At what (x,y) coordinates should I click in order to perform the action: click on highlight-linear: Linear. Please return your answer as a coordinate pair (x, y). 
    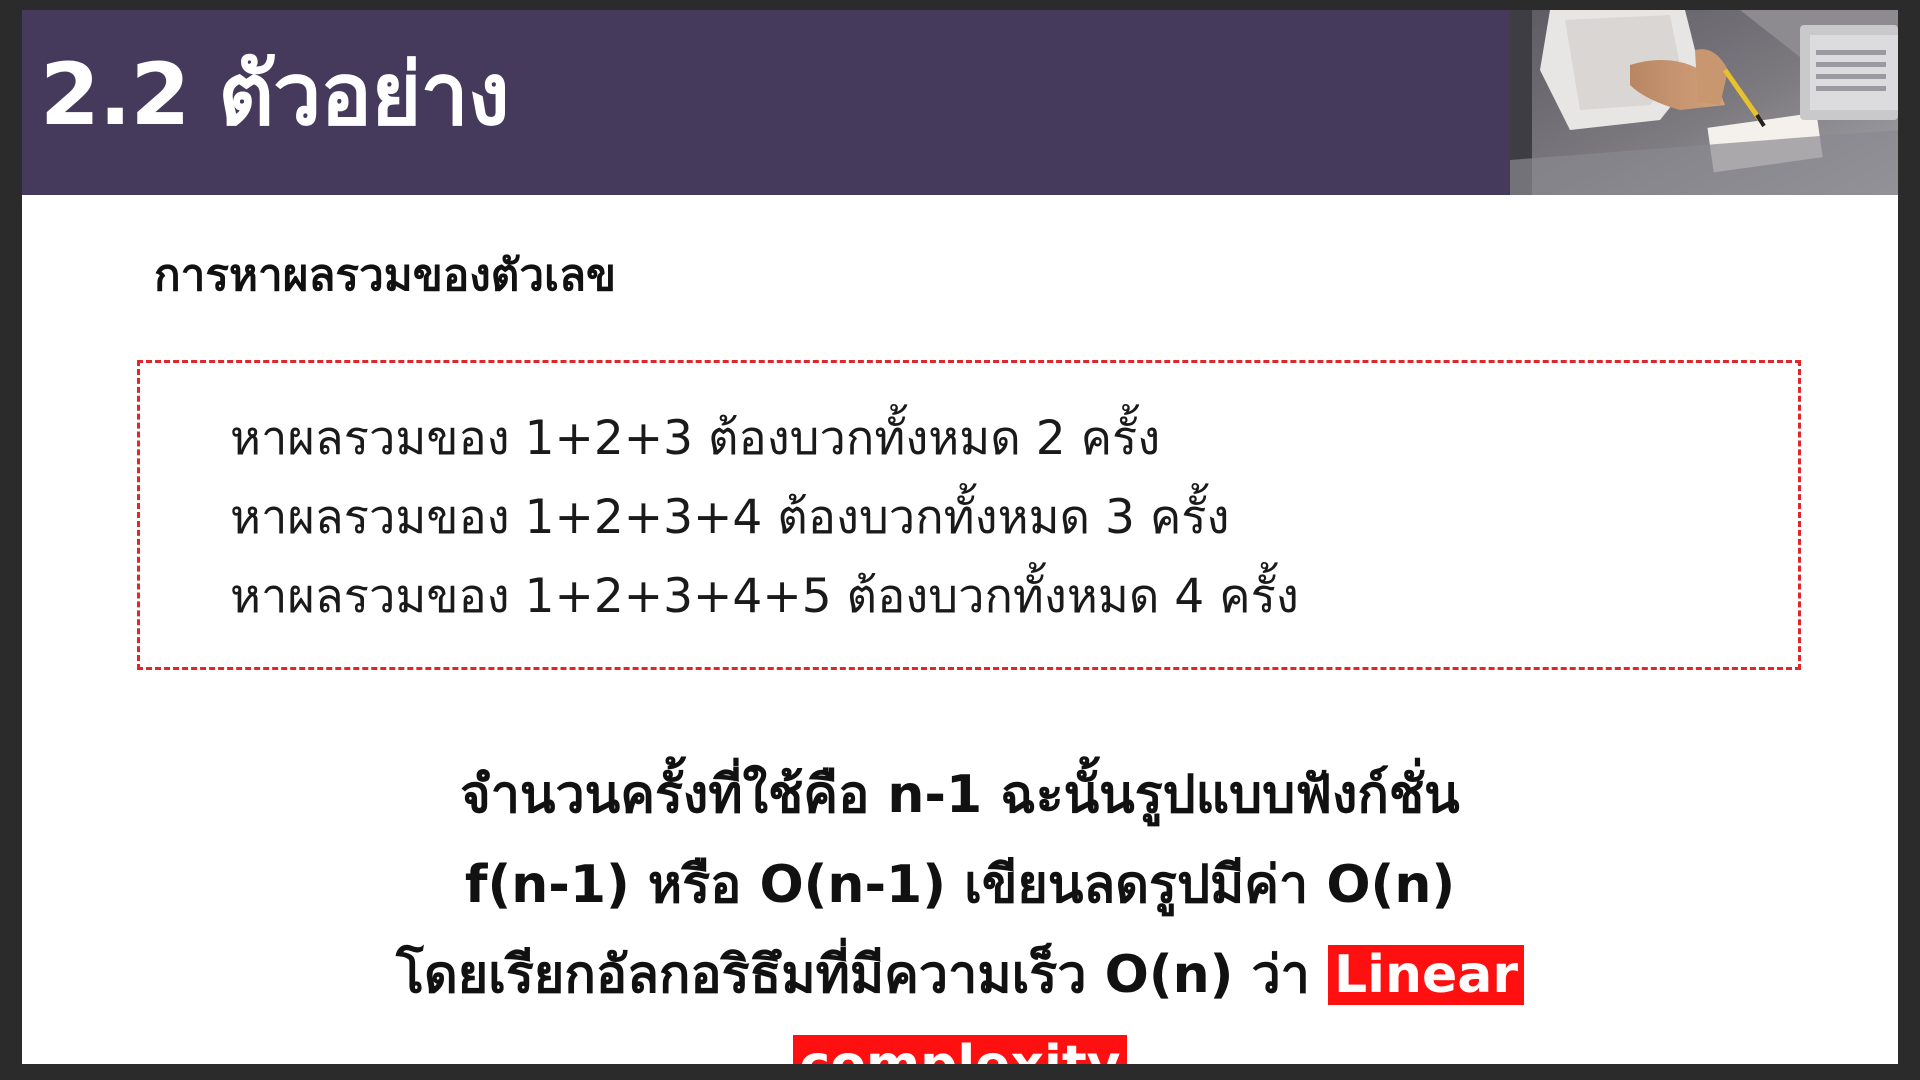
    Looking at the image, I should click on (1425, 975).